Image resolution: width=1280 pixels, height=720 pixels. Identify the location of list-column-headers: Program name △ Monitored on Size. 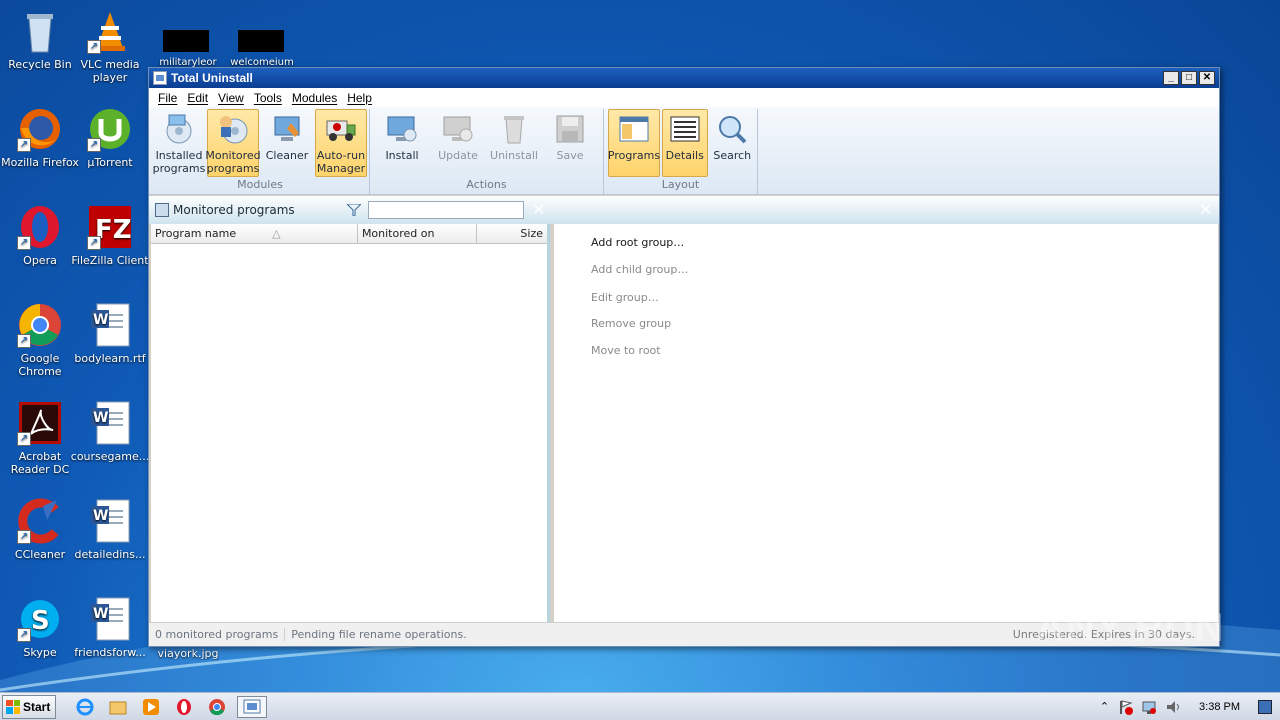
(349, 234).